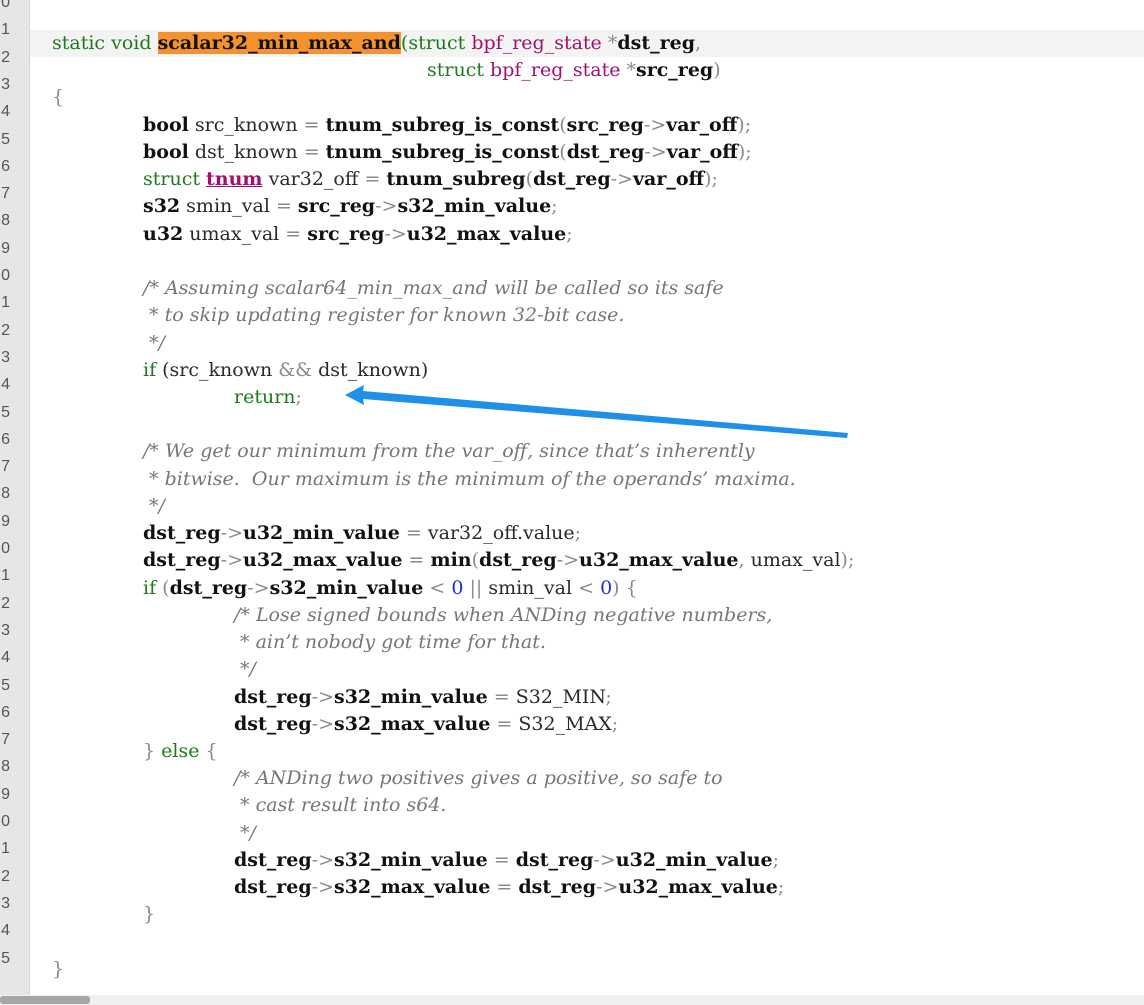 This screenshot has width=1144, height=1005. I want to click on code-line: if (src_known && dst_known), so click(285, 370).